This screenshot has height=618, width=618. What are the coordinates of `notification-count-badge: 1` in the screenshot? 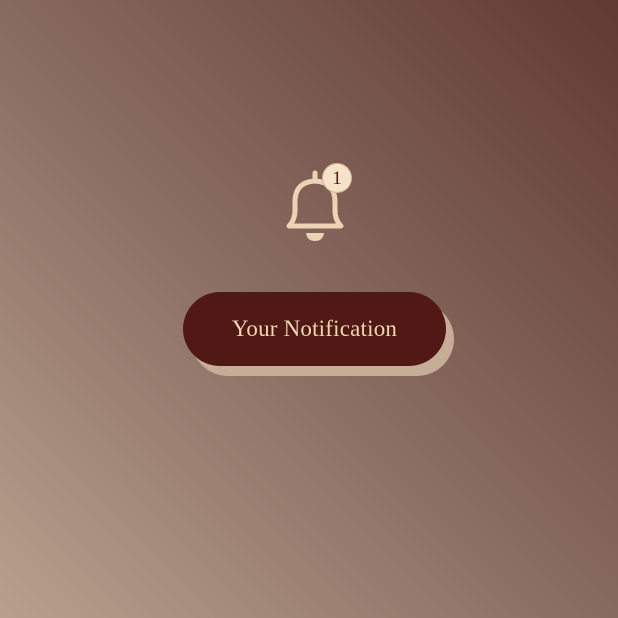 It's located at (337, 178).